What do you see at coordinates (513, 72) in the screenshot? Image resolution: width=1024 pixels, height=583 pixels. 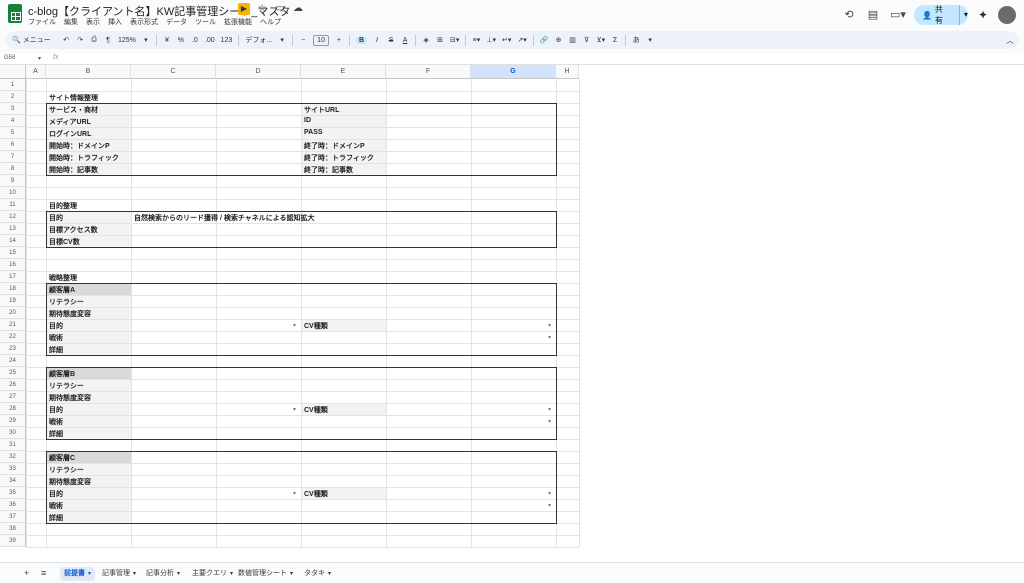 I see `column-header: G` at bounding box center [513, 72].